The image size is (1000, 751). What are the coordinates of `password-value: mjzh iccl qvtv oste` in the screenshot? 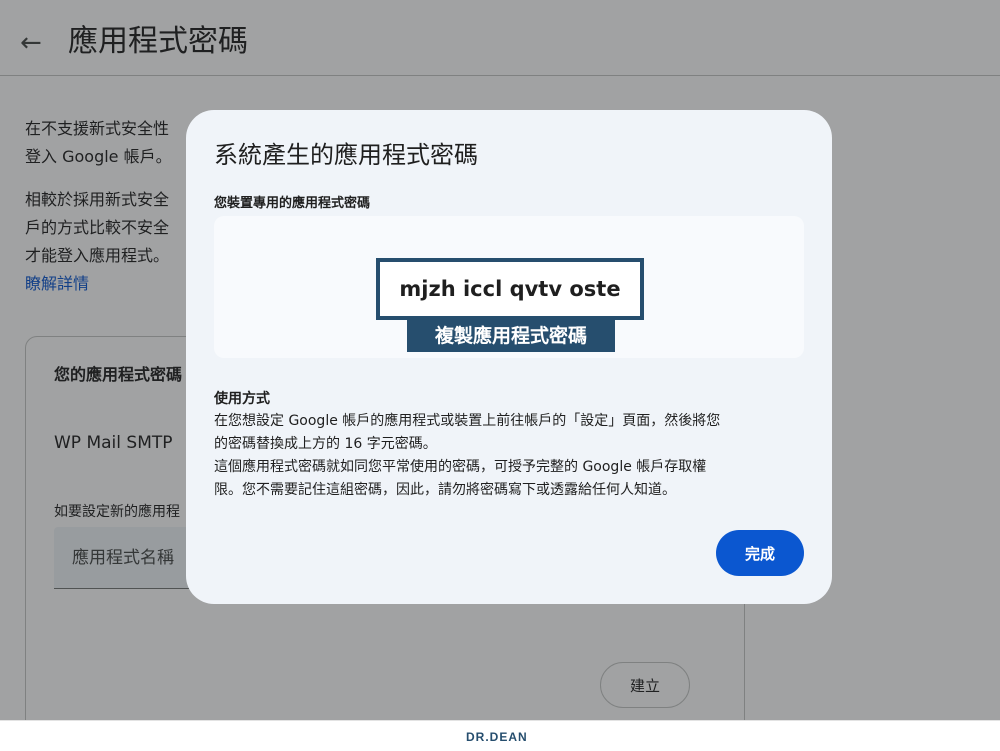 It's located at (510, 289).